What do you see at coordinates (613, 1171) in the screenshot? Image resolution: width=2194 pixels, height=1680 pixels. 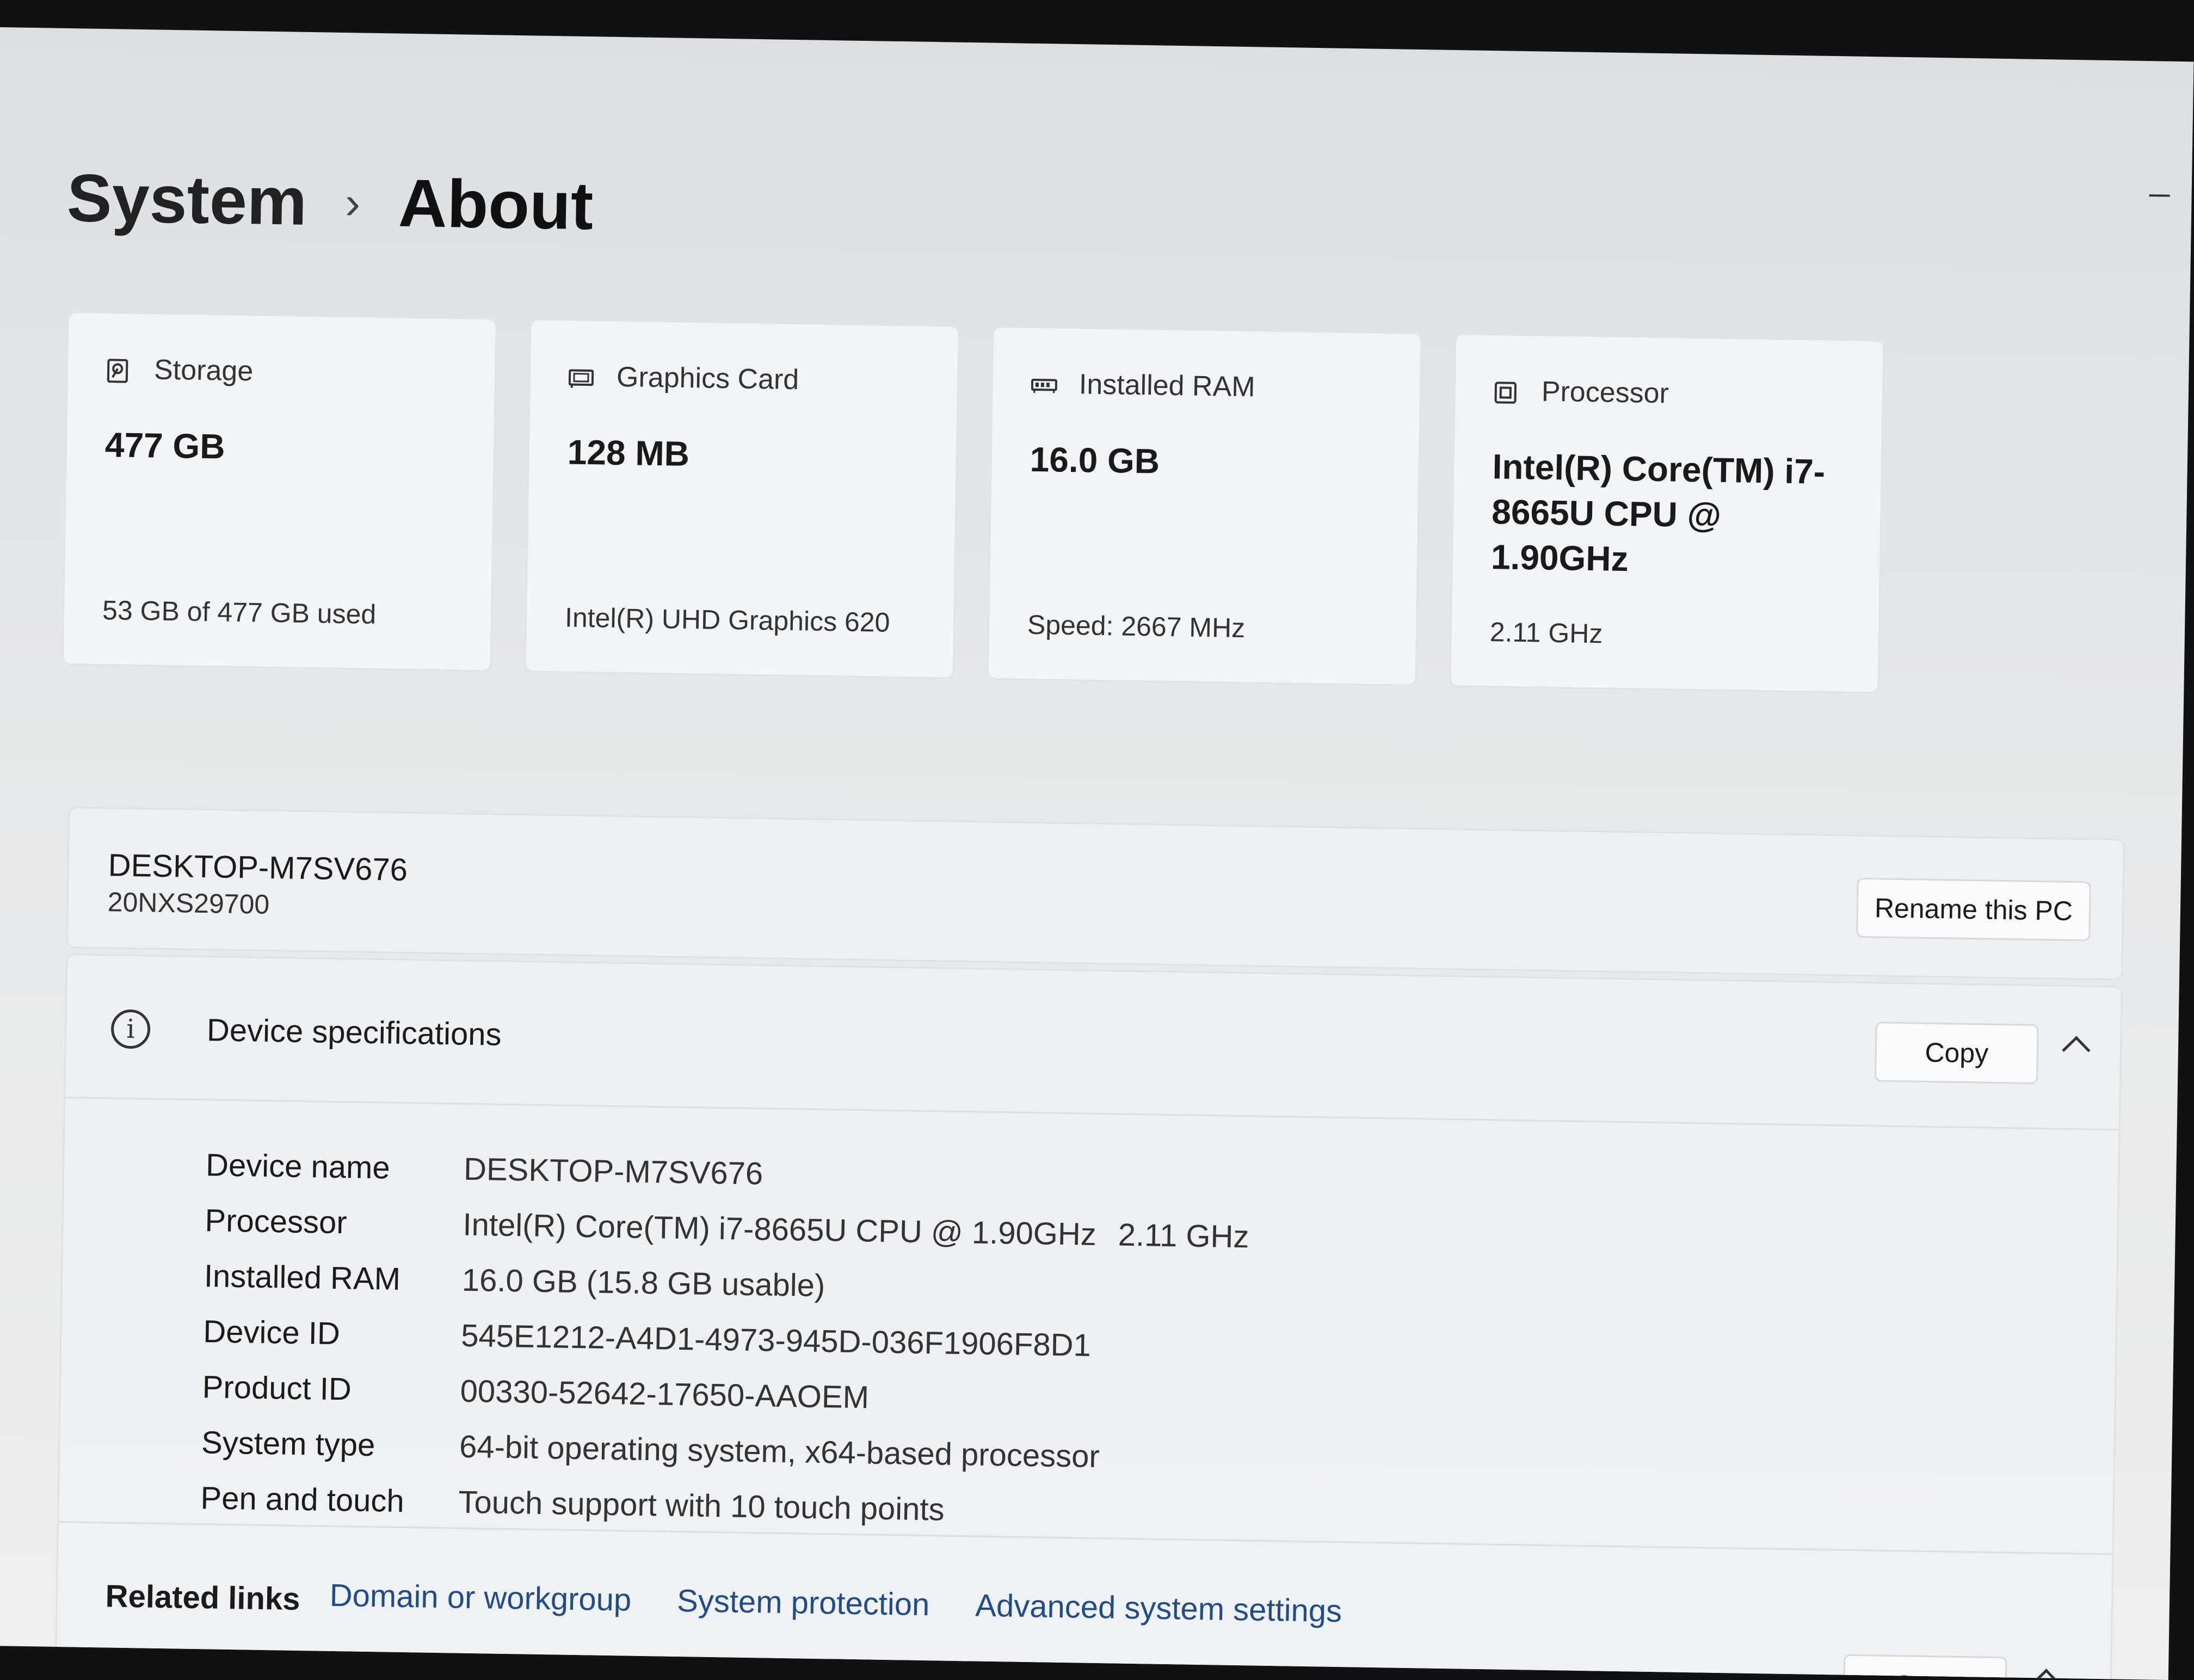 I see `spec-value: DESKTOP-M7SV676` at bounding box center [613, 1171].